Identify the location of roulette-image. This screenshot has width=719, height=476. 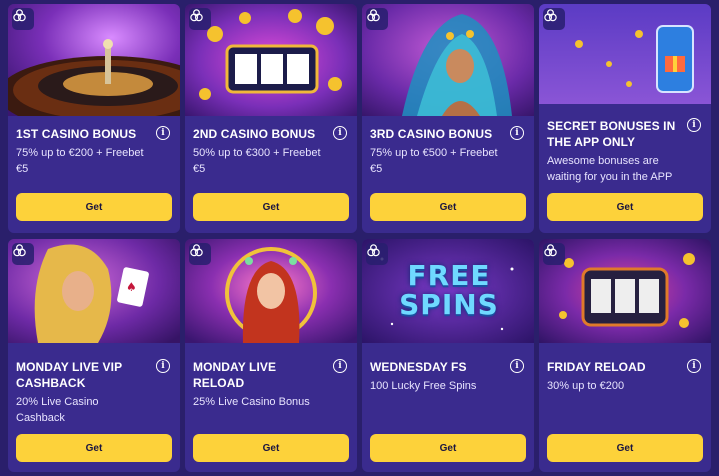
(94, 60).